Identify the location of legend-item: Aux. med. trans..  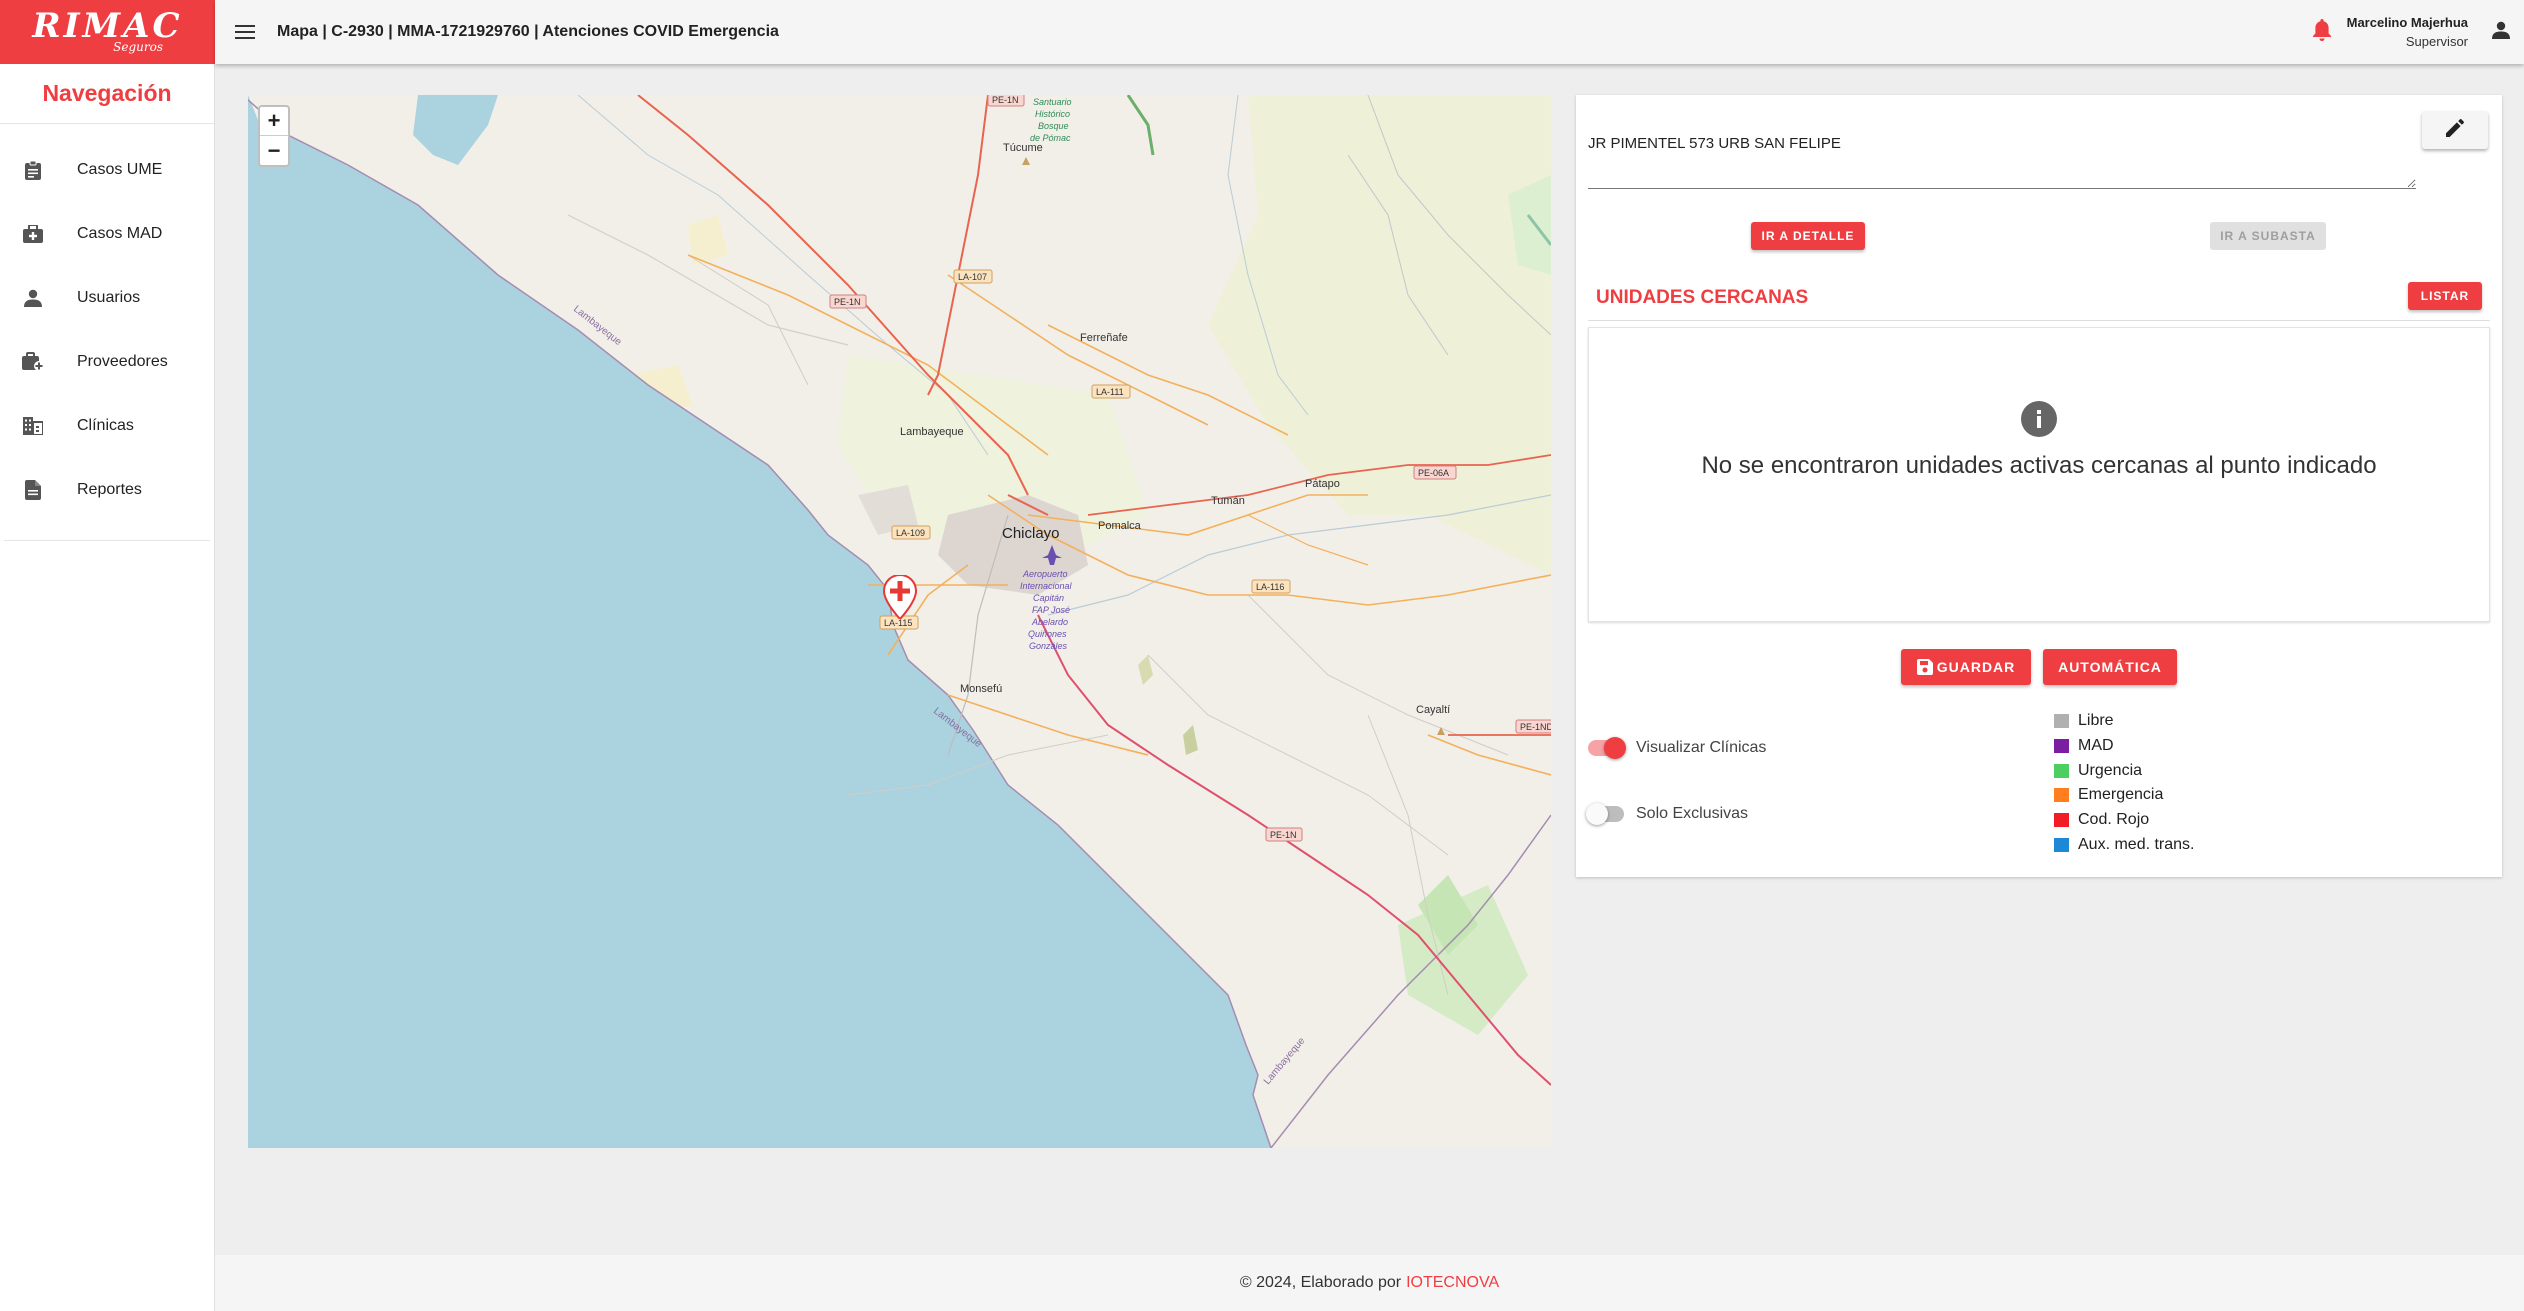
(2124, 844).